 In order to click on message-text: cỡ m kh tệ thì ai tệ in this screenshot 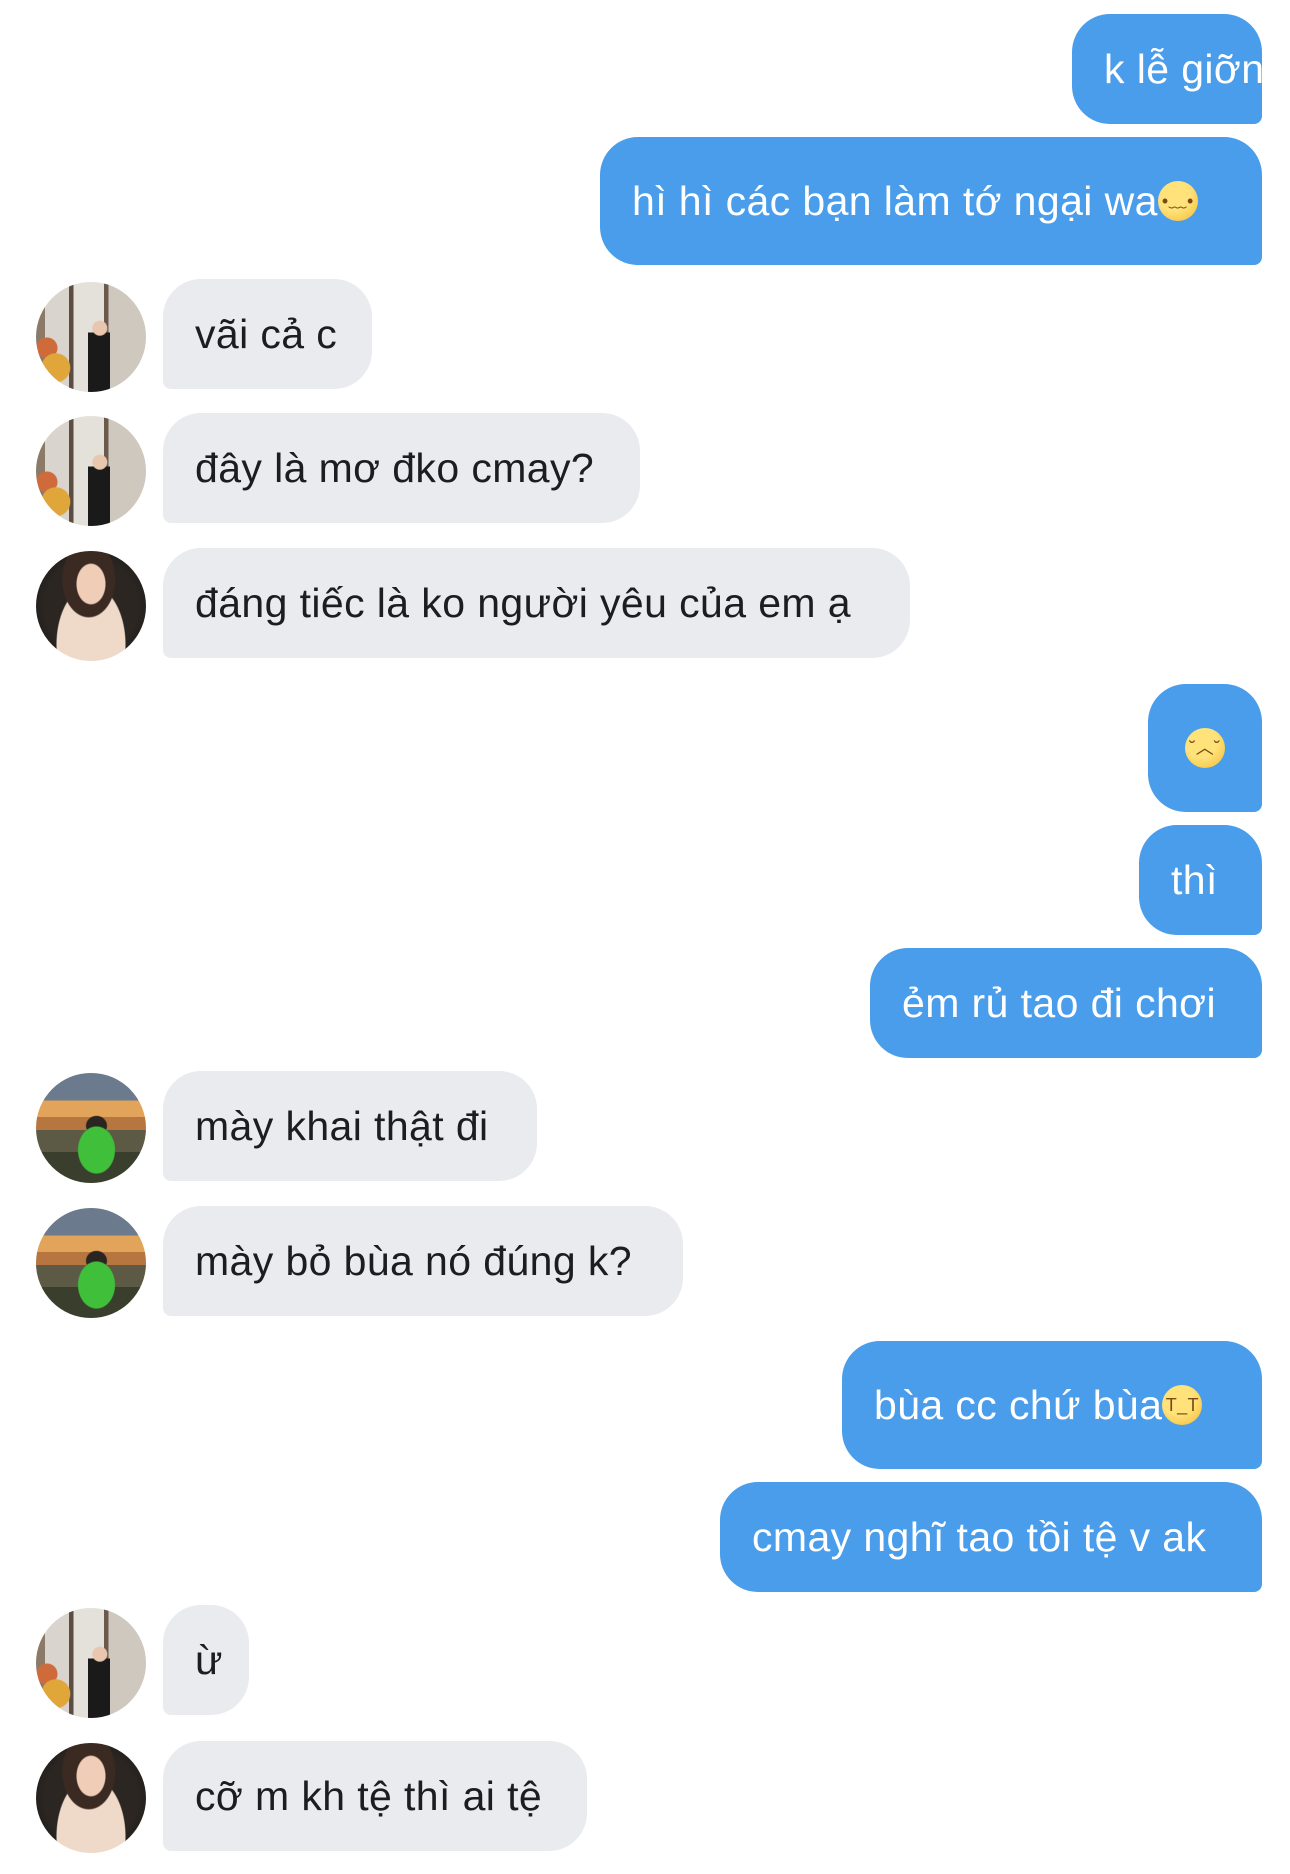, I will do `click(369, 1796)`.